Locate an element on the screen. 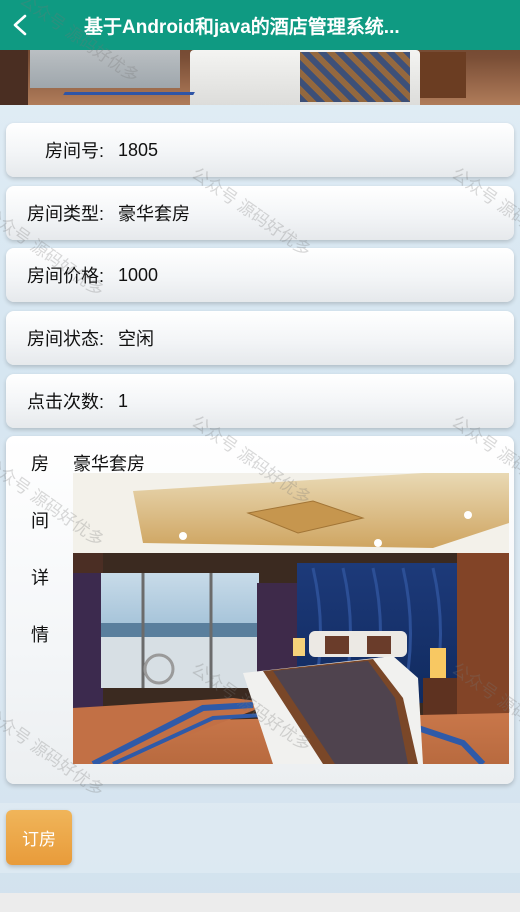 The image size is (520, 912). chevron-left-icon is located at coordinates (20, 25).